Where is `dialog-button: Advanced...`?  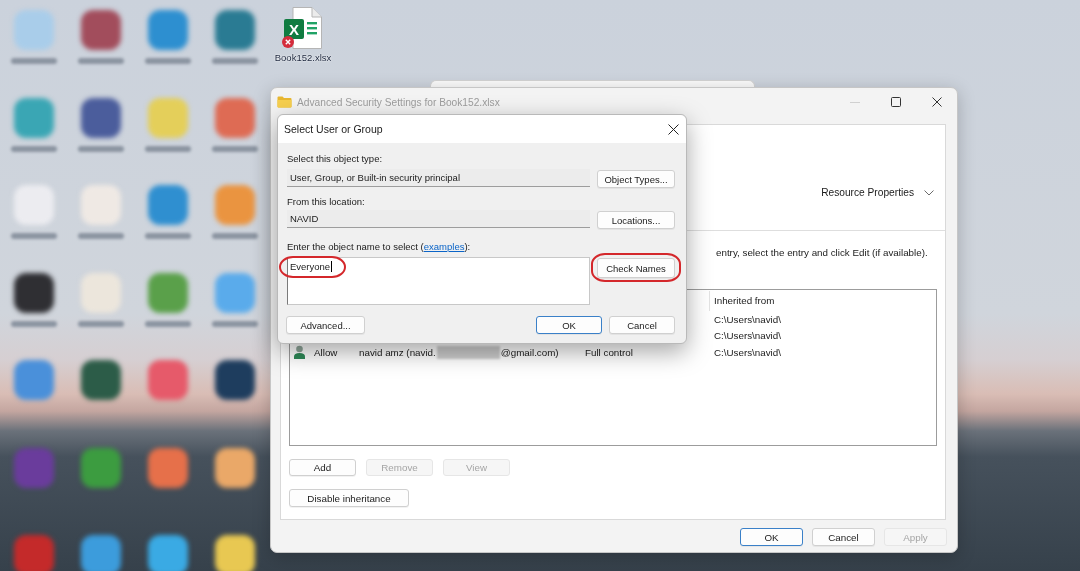
dialog-button: Advanced... is located at coordinates (325, 325).